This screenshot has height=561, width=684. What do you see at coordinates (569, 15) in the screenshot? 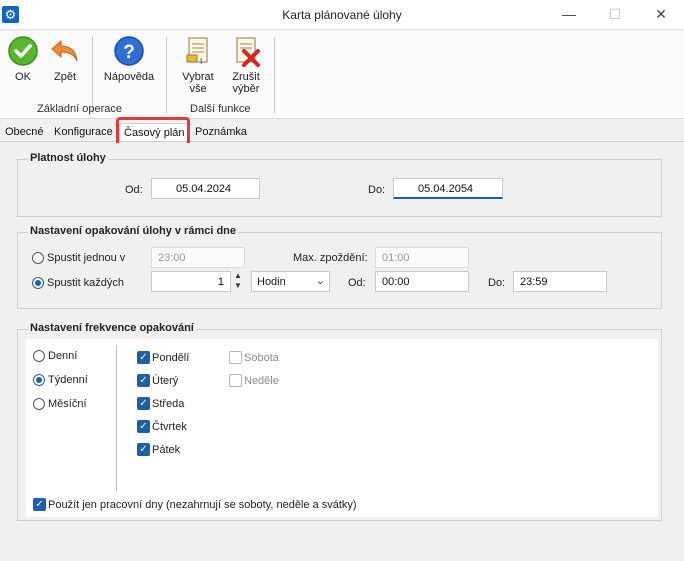
I see `minimize-button: —` at bounding box center [569, 15].